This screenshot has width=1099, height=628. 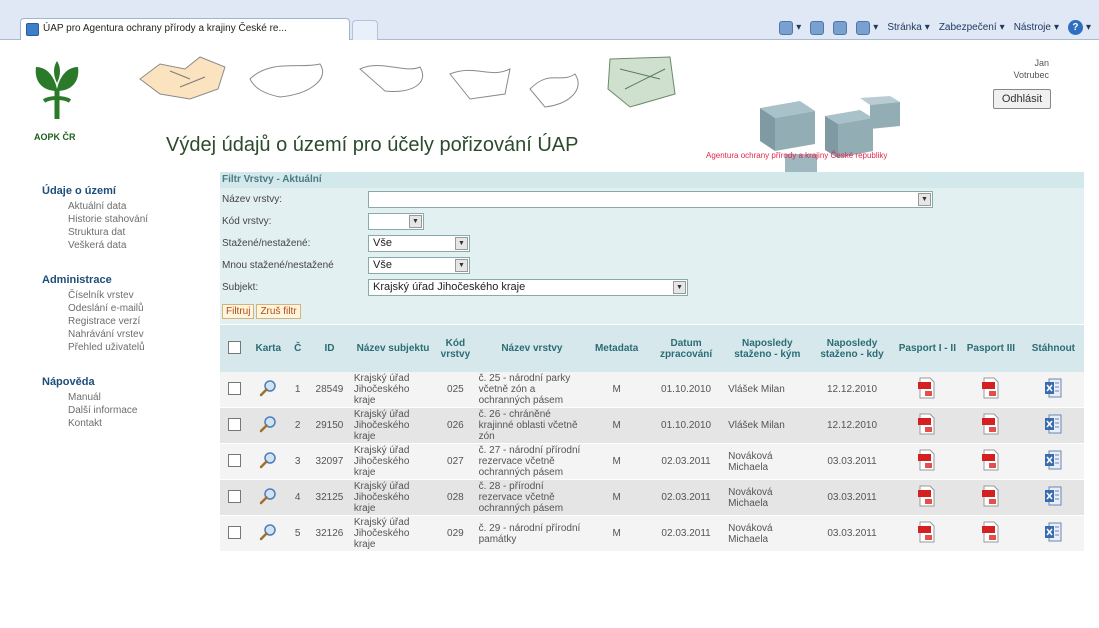 I want to click on card-cell, so click(x=268, y=461).